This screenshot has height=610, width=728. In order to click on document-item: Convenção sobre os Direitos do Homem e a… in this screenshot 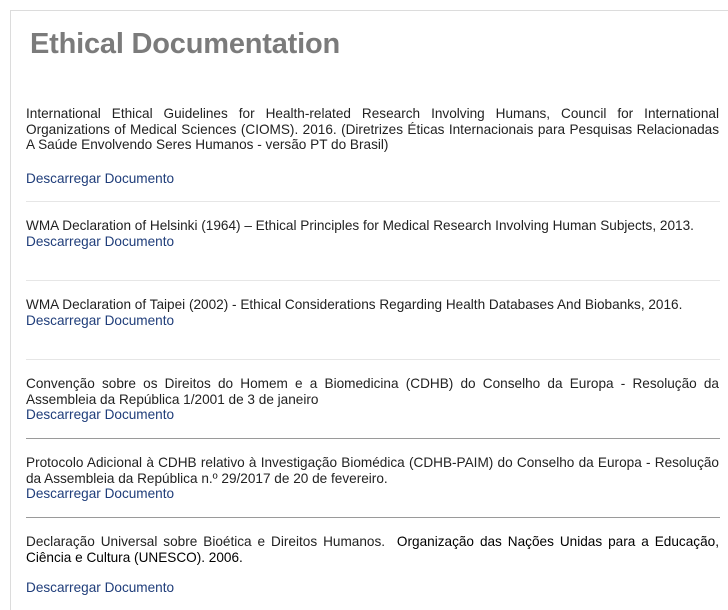, I will do `click(372, 399)`.